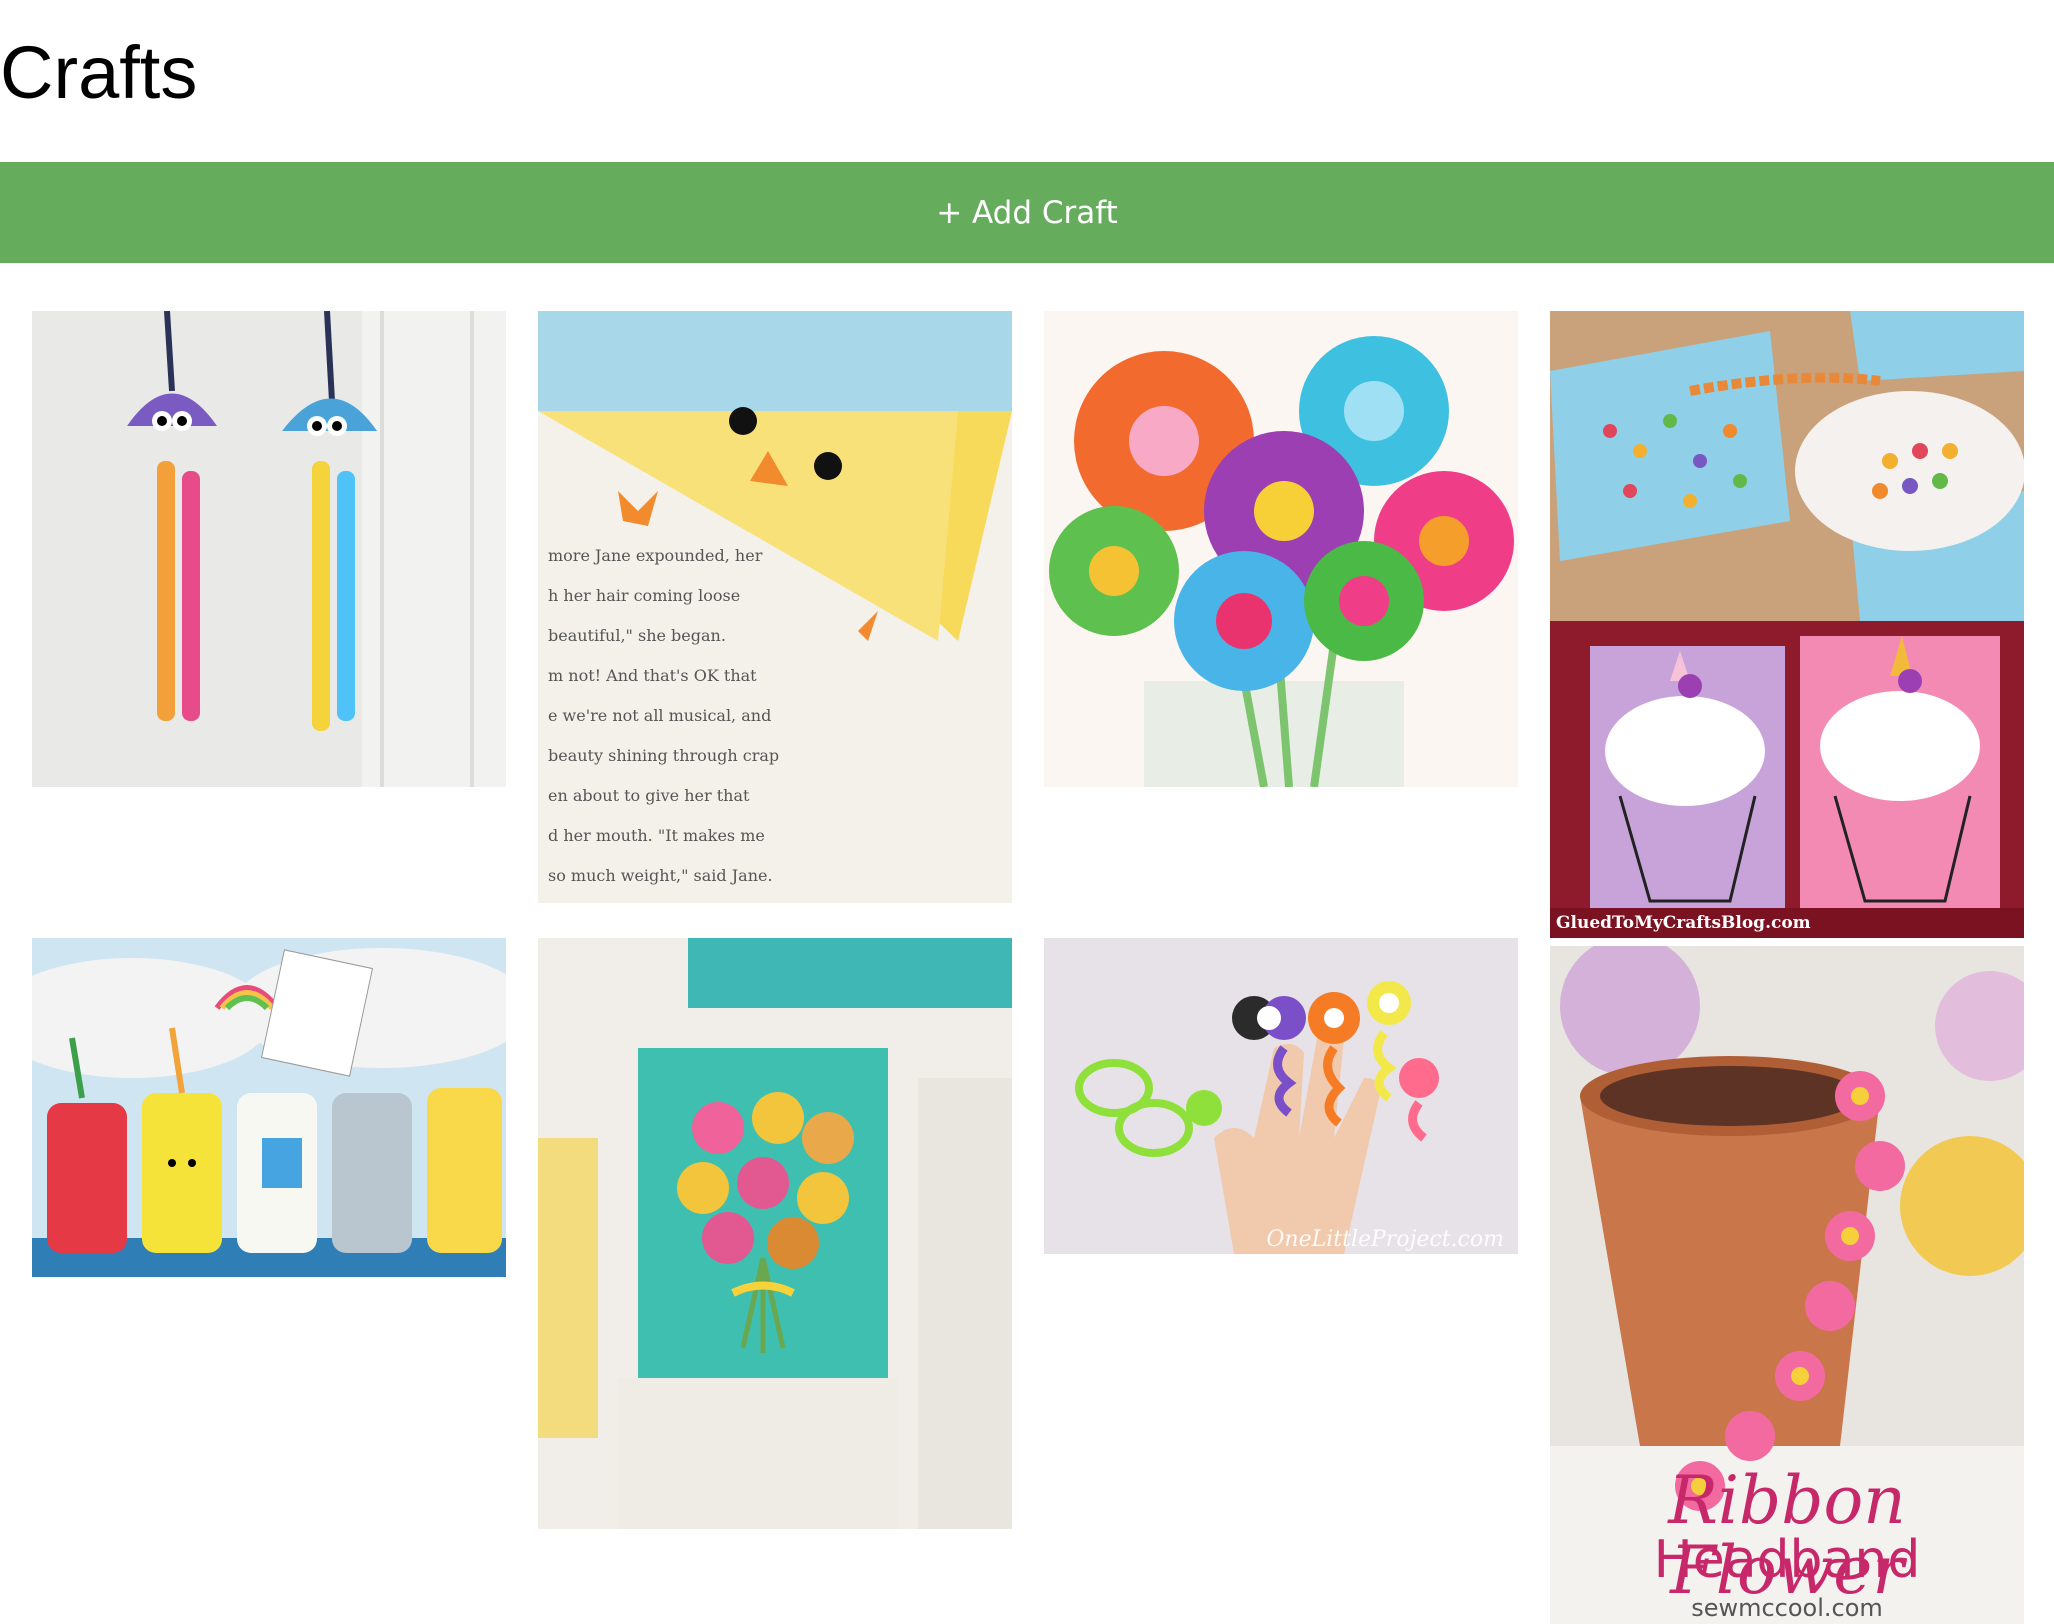 The image size is (2054, 1624). I want to click on svg-text: m not! And that's OK that, so click(652, 675).